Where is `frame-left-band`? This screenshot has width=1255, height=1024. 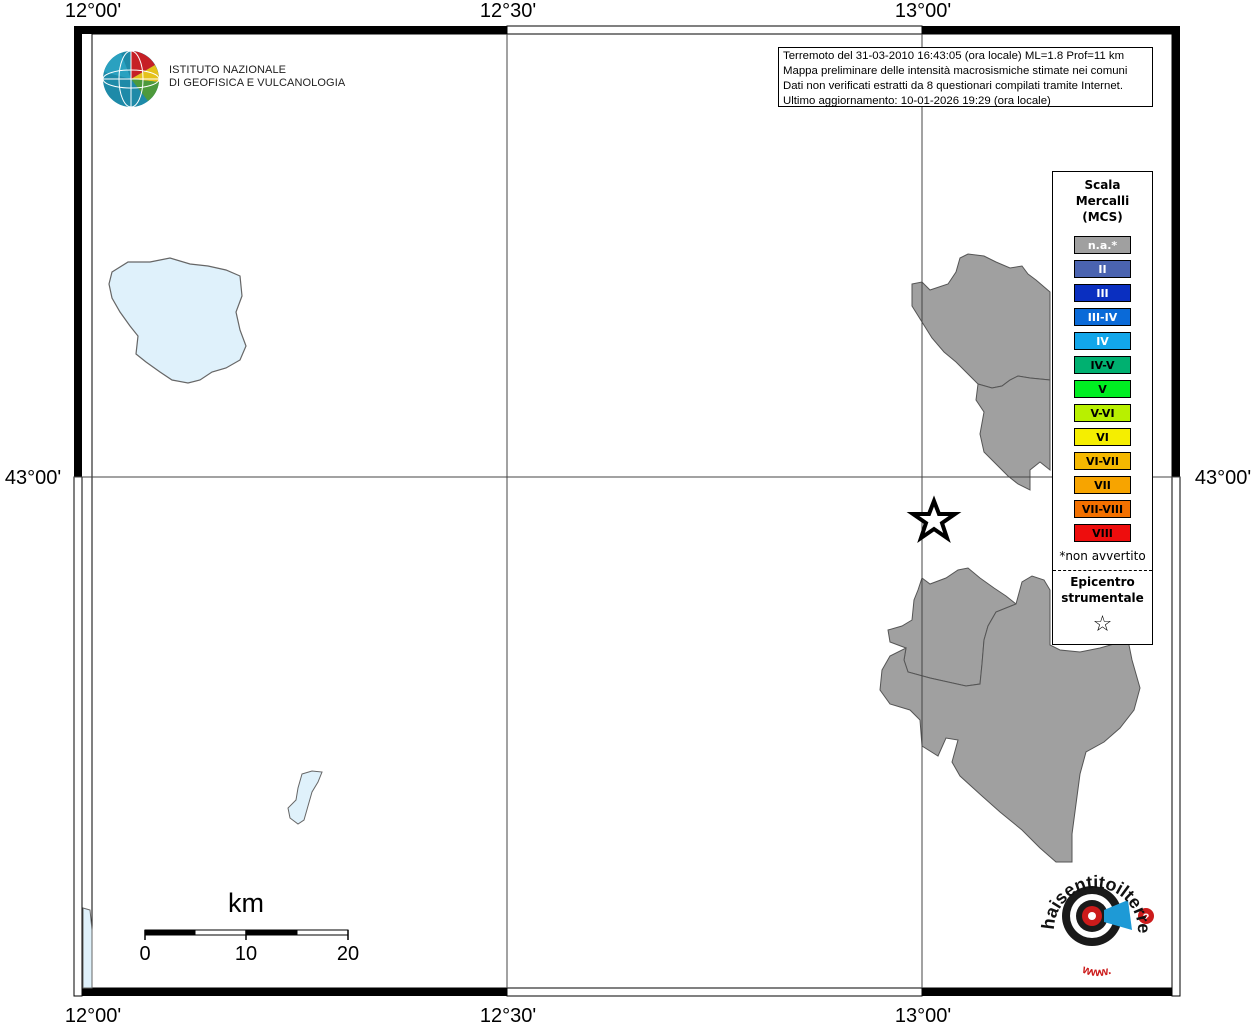 frame-left-band is located at coordinates (78, 251).